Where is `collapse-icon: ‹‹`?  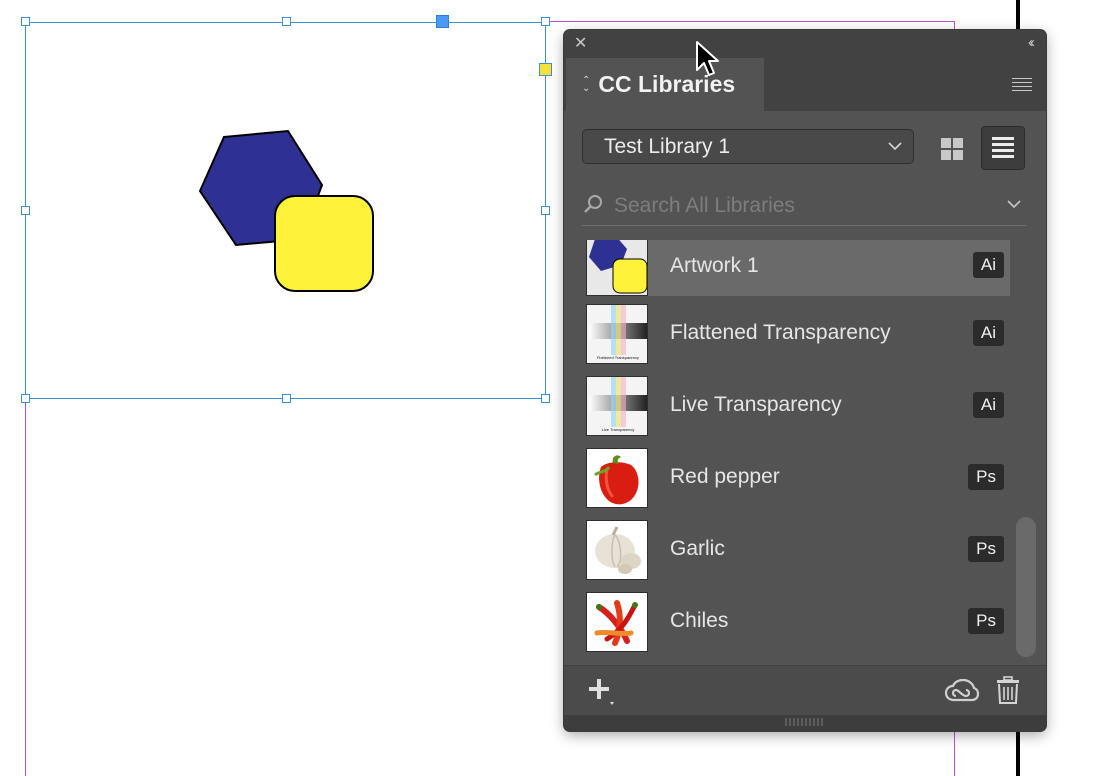 collapse-icon: ‹‹ is located at coordinates (1031, 43).